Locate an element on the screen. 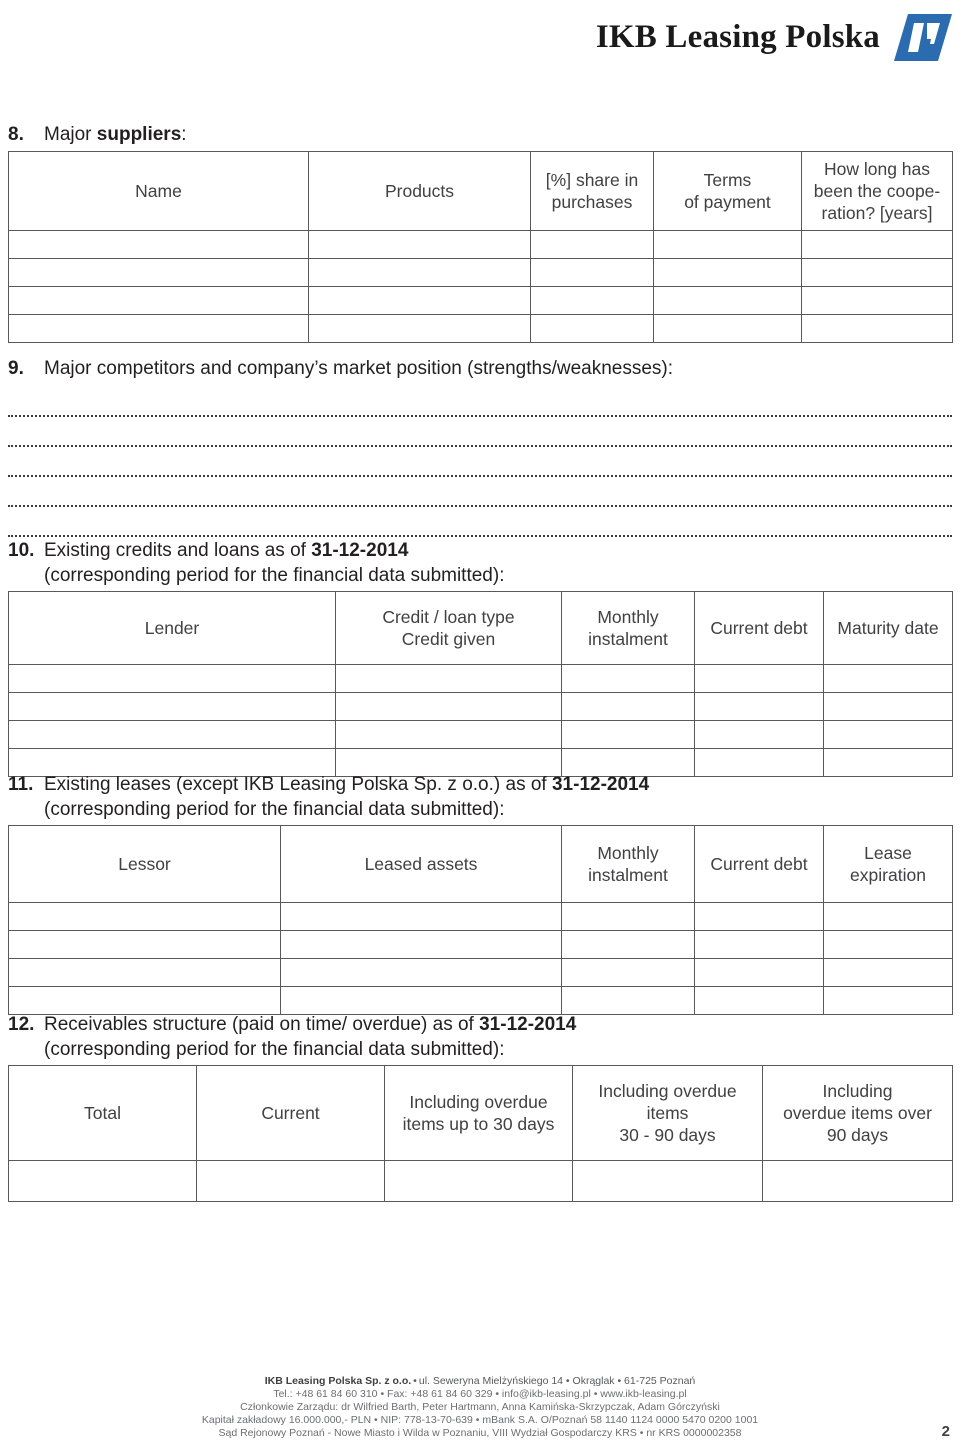  suppliers-table-body is located at coordinates (480, 286).